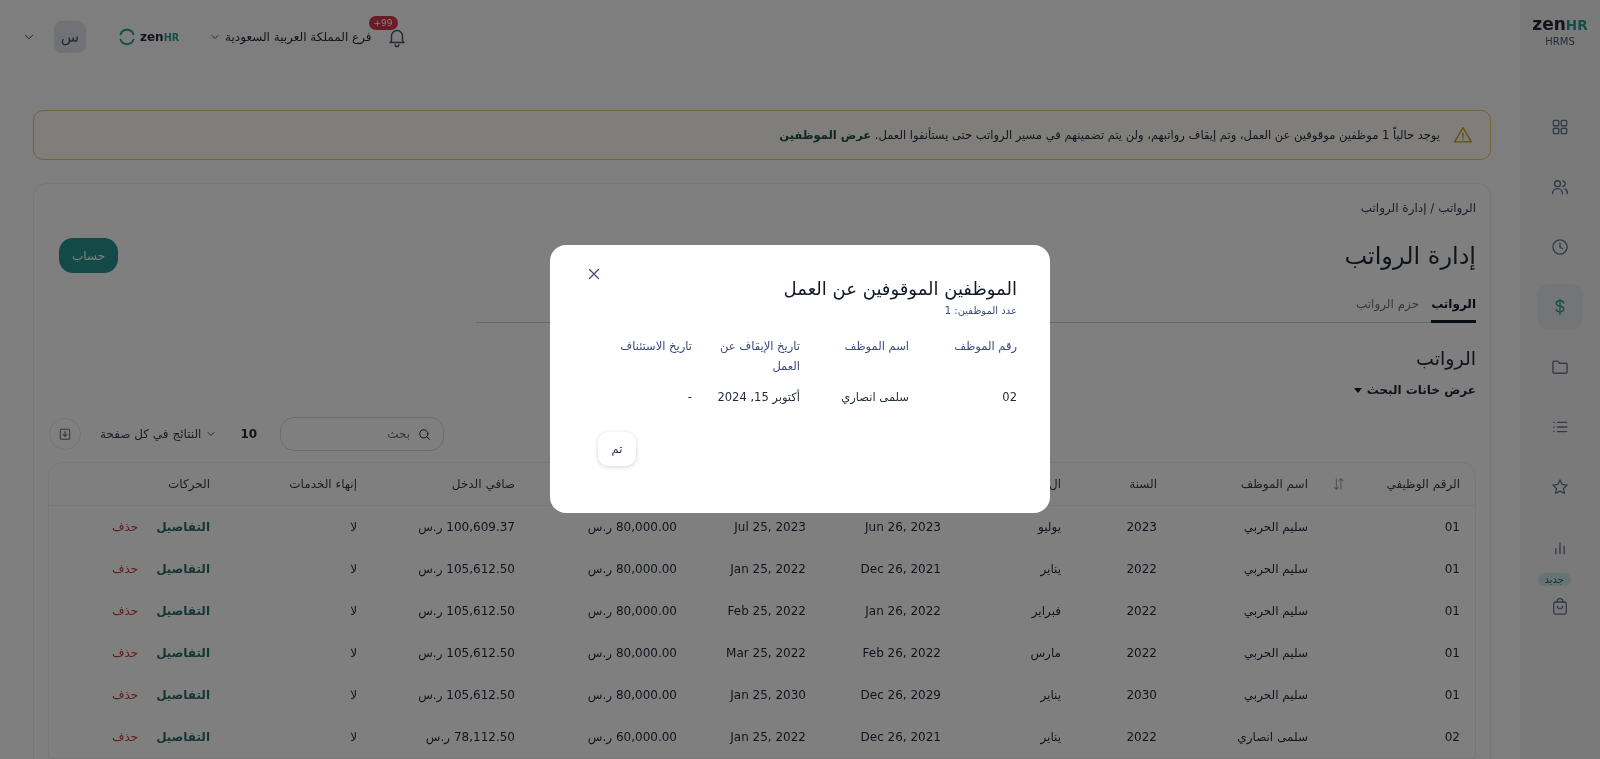 The image size is (1600, 759). Describe the element at coordinates (249, 434) in the screenshot. I see `page-size-value: 10` at that location.